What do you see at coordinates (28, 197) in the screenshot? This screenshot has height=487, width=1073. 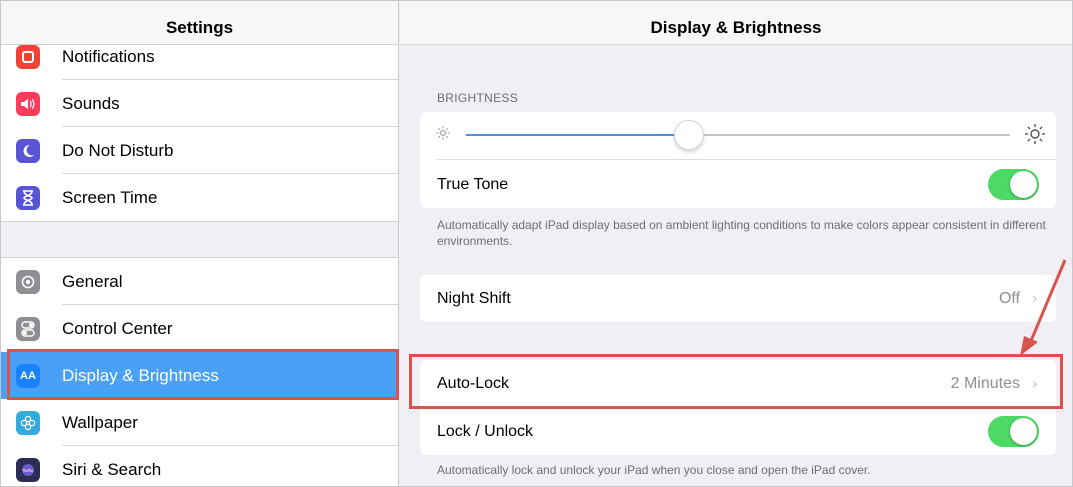 I see `hourglass-icon` at bounding box center [28, 197].